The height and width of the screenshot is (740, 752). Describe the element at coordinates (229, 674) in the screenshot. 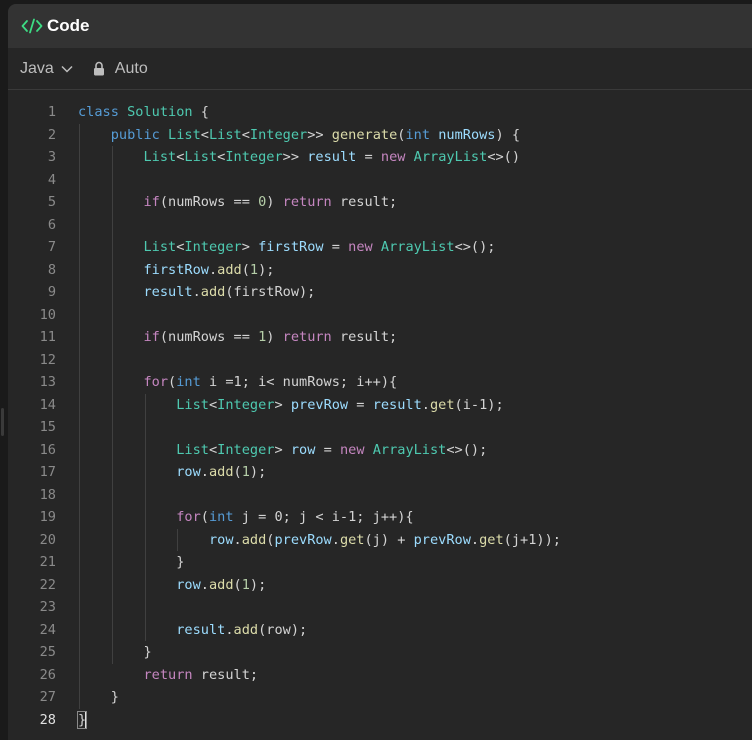

I see `code-token: result;` at that location.